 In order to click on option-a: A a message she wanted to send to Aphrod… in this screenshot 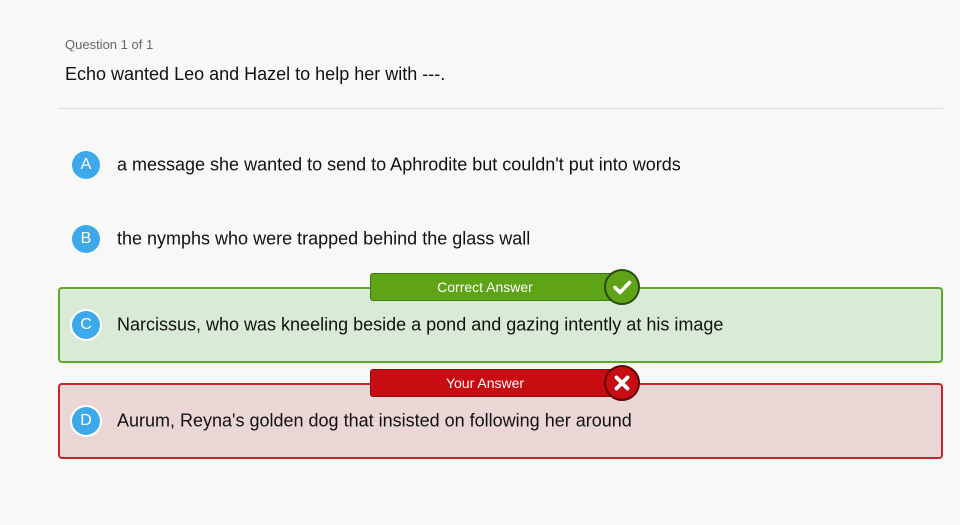, I will do `click(500, 165)`.